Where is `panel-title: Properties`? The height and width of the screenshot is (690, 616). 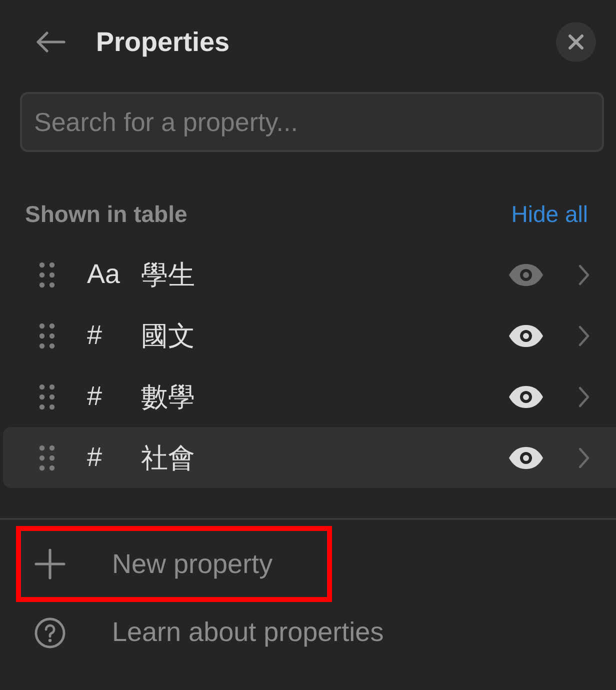 panel-title: Properties is located at coordinates (163, 42).